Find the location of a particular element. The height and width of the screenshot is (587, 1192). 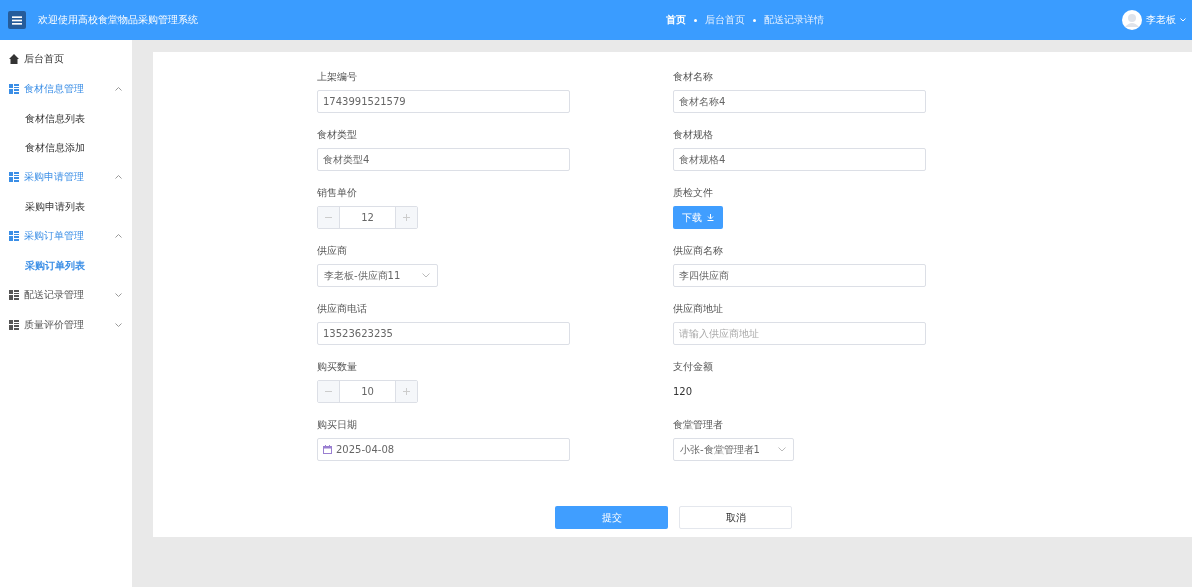

home-icon is located at coordinates (14, 59).